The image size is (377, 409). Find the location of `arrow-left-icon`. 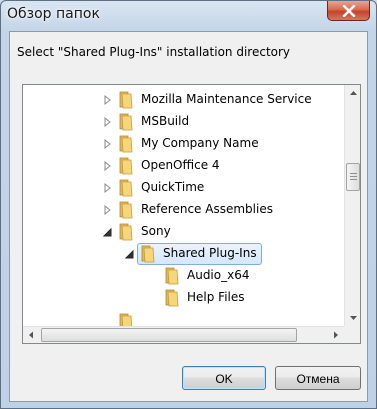

arrow-left-icon is located at coordinates (31, 335).